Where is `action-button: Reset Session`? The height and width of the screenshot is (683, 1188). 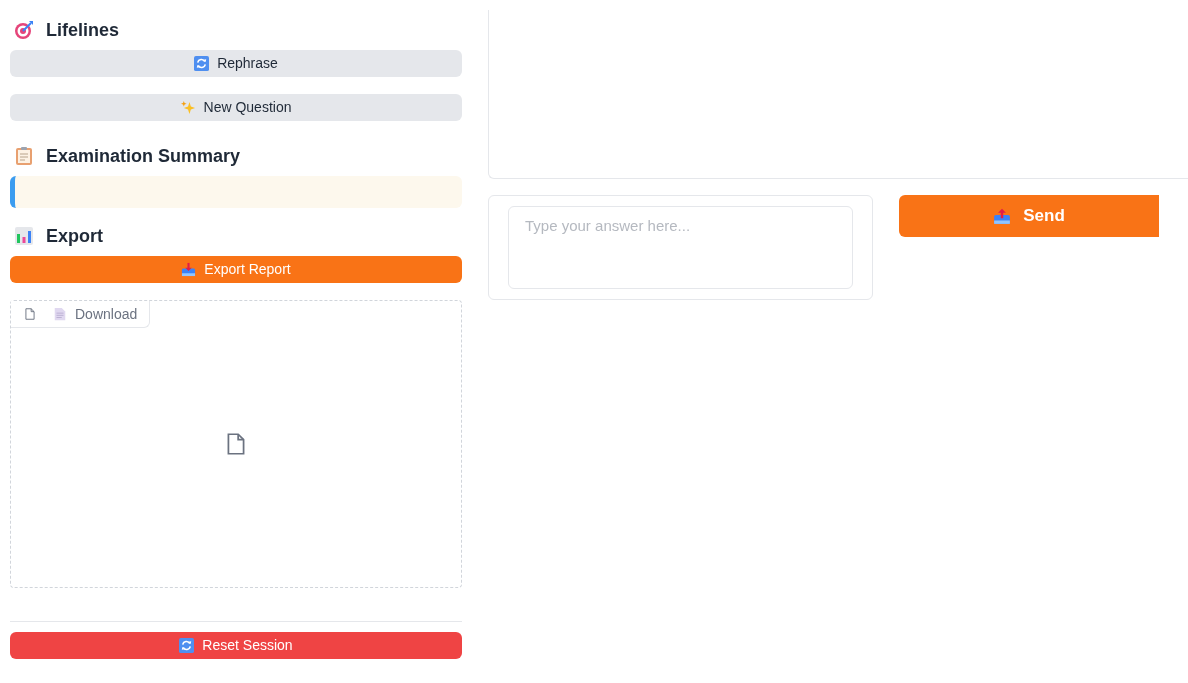
action-button: Reset Session is located at coordinates (236, 645).